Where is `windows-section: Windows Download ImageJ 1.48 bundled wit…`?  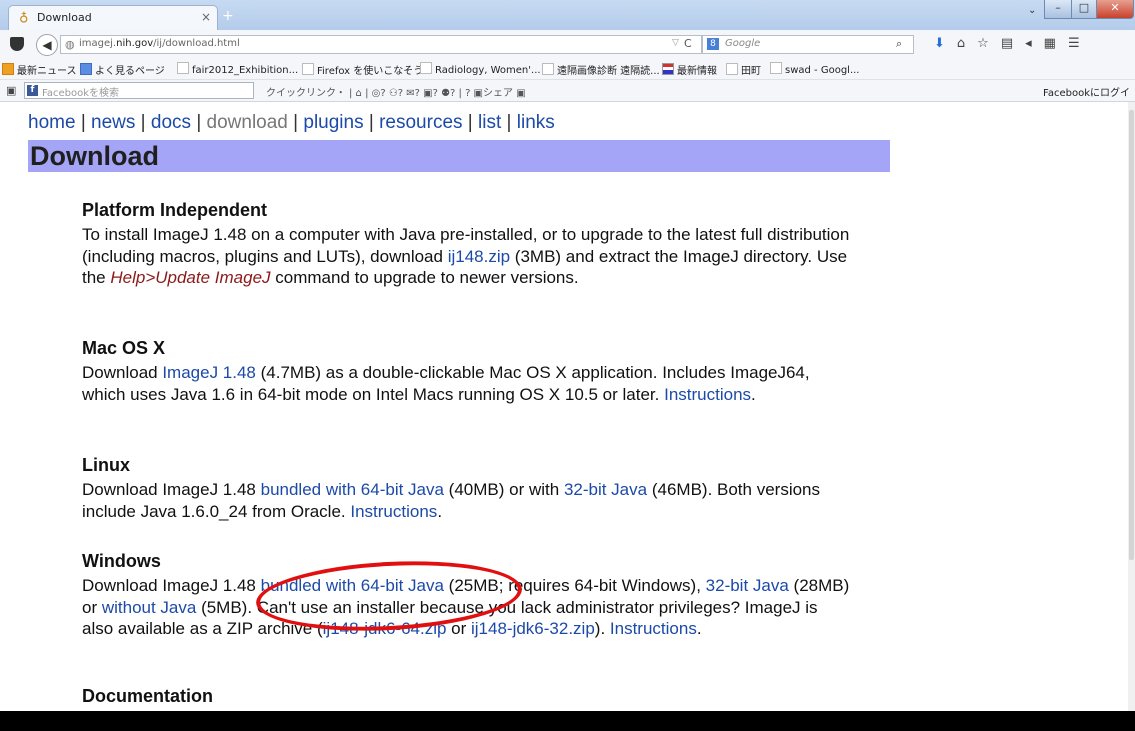 windows-section: Windows Download ImageJ 1.48 bundled wit… is located at coordinates (467, 595).